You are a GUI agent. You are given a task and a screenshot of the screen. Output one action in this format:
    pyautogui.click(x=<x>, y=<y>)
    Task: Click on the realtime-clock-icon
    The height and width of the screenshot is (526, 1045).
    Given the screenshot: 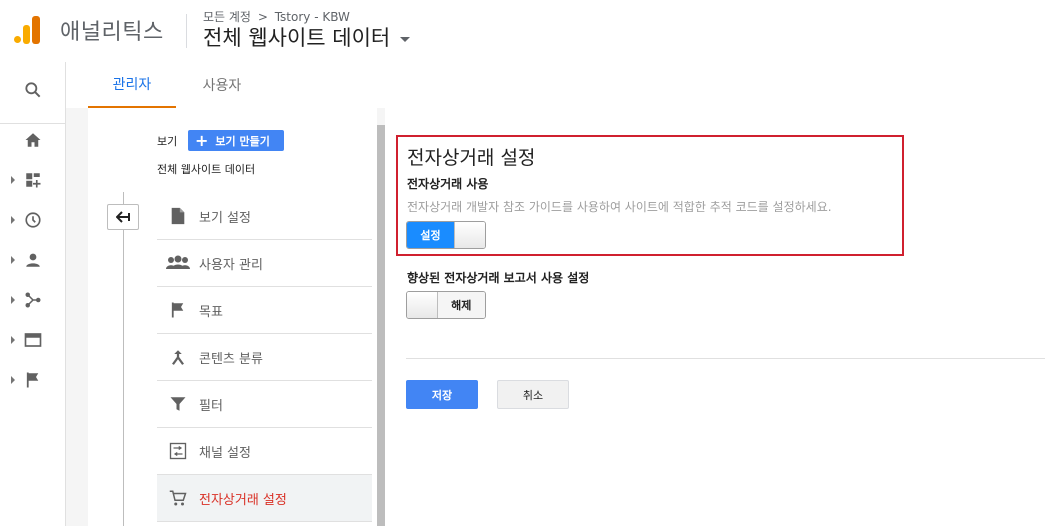 What is the action you would take?
    pyautogui.click(x=33, y=220)
    